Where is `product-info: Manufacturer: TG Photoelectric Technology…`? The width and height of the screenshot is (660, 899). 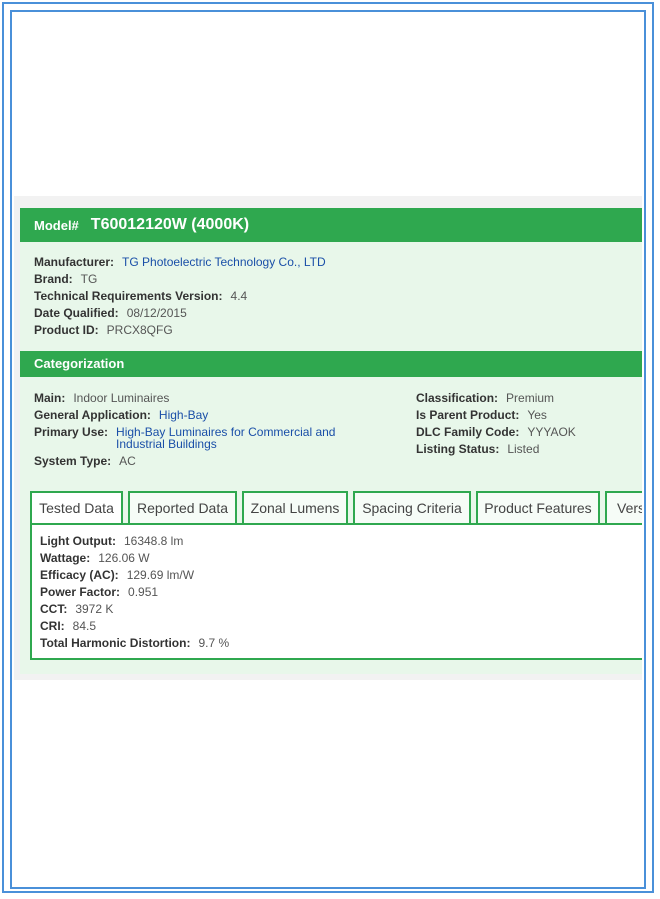 product-info: Manufacturer: TG Photoelectric Technology… is located at coordinates (180, 296).